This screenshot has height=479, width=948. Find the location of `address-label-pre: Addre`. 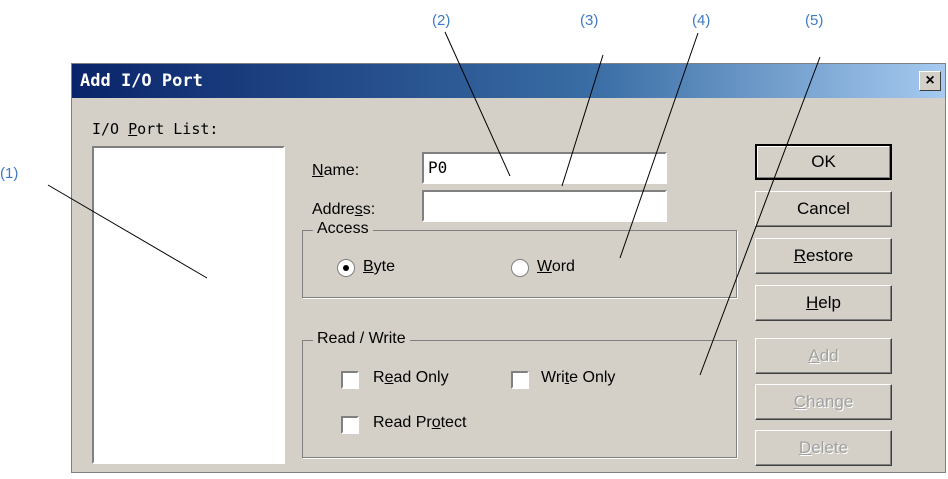

address-label-pre: Addre is located at coordinates (333, 209).